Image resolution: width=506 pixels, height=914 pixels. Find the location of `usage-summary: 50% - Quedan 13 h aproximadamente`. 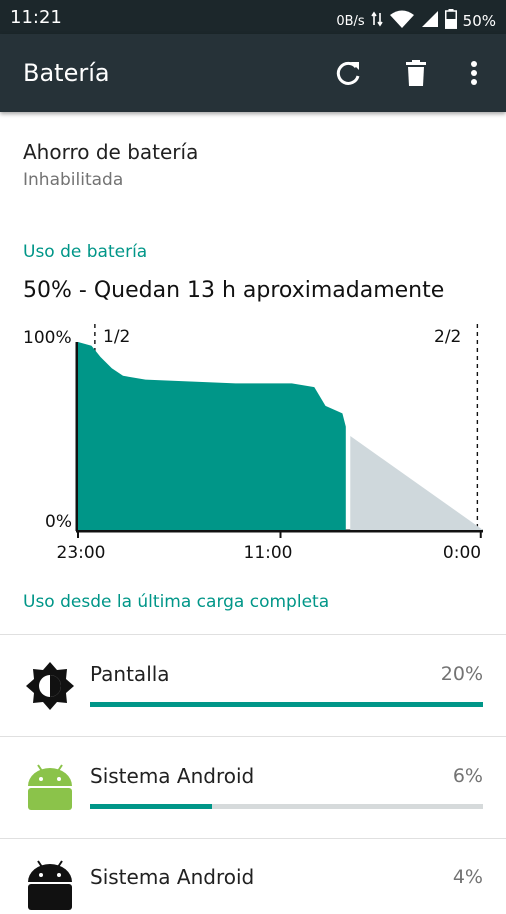

usage-summary: 50% - Quedan 13 h aproximadamente is located at coordinates (234, 290).